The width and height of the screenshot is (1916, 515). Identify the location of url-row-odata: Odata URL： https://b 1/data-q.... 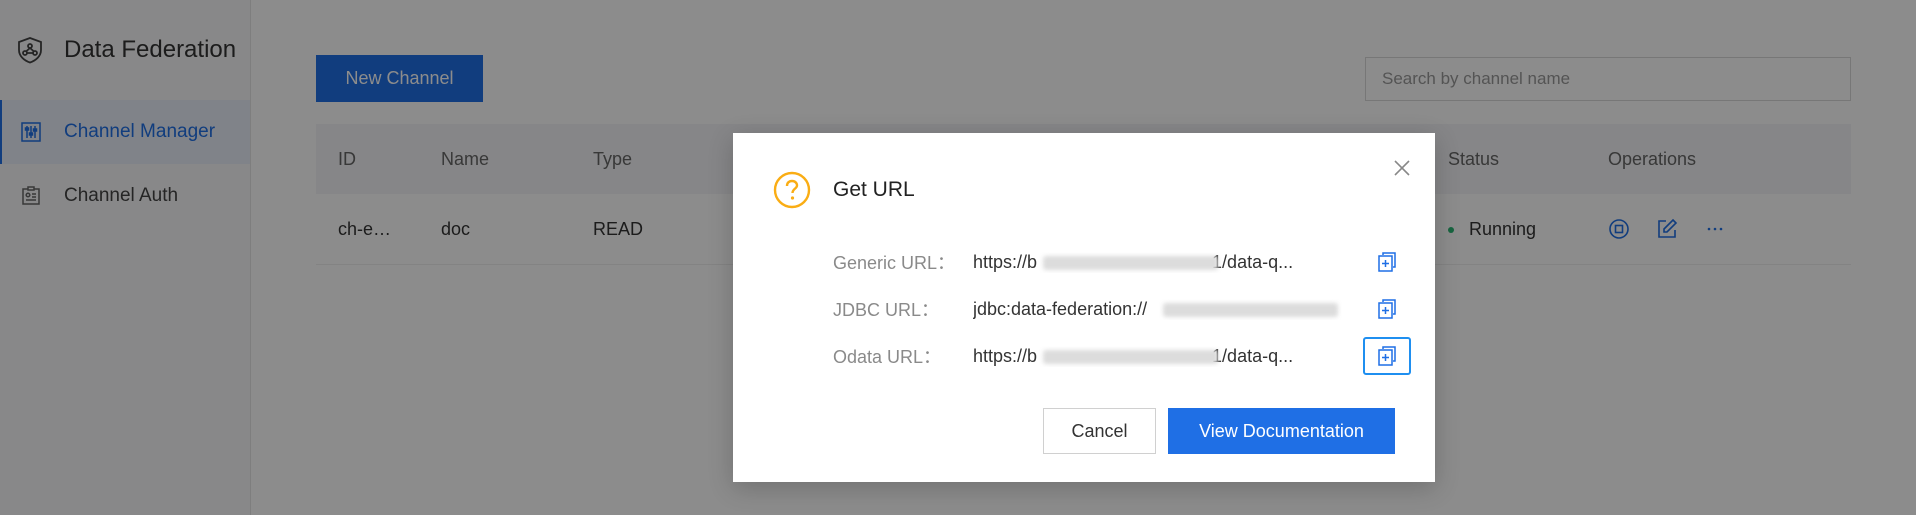
(1122, 356).